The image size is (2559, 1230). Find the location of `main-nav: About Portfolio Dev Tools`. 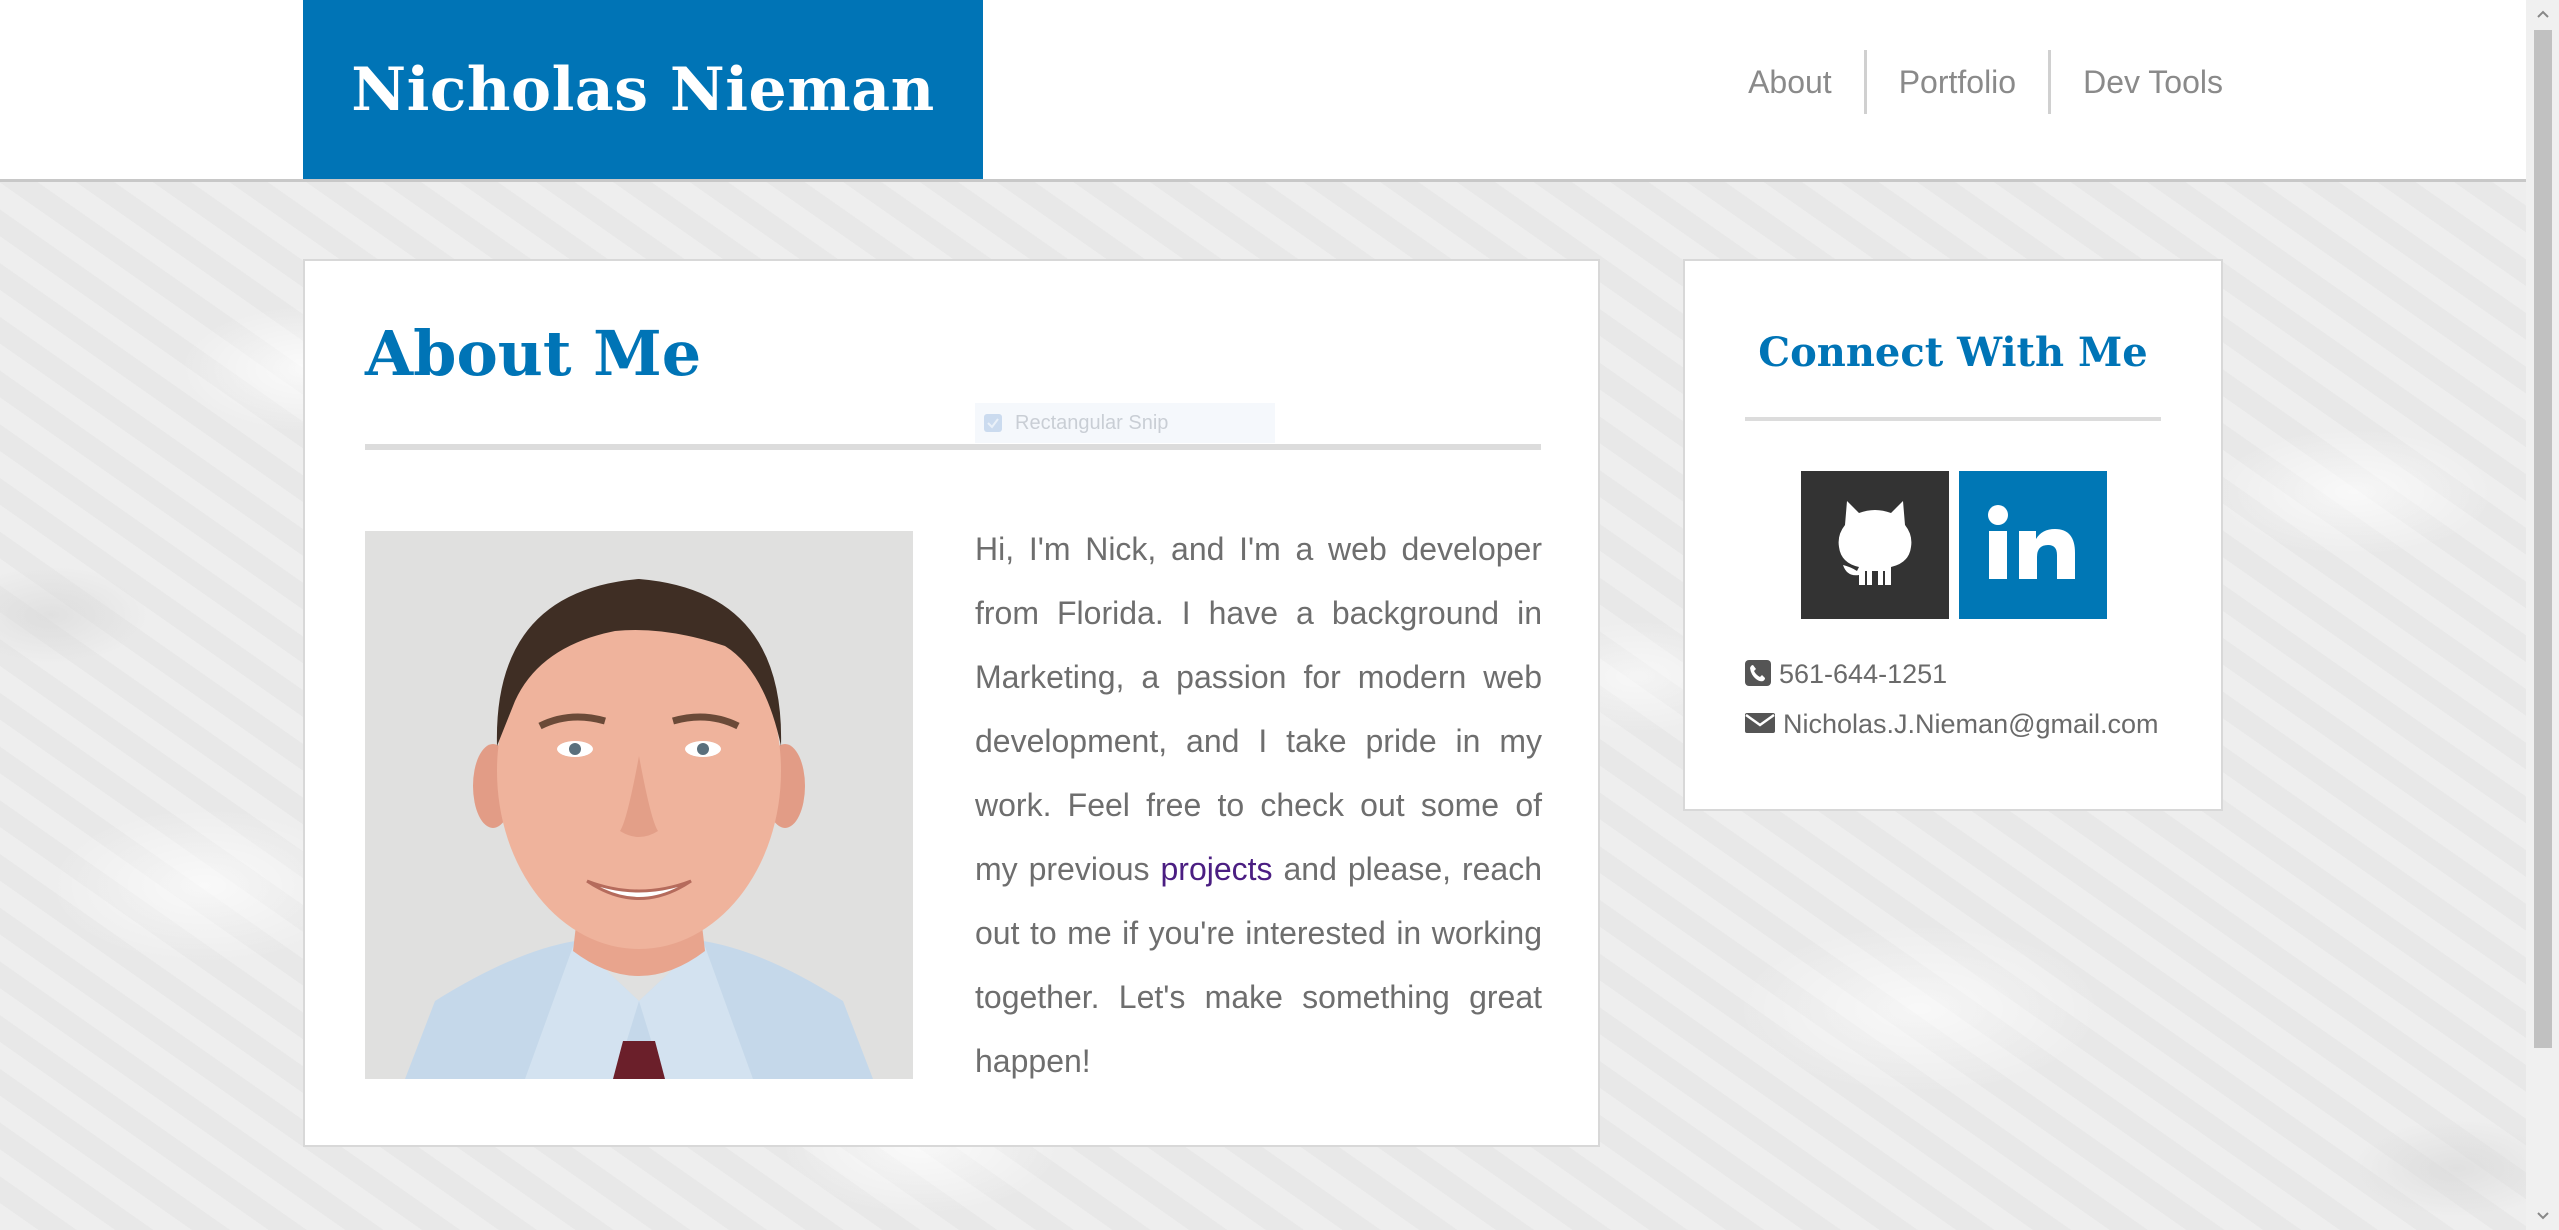

main-nav: About Portfolio Dev Tools is located at coordinates (1969, 82).